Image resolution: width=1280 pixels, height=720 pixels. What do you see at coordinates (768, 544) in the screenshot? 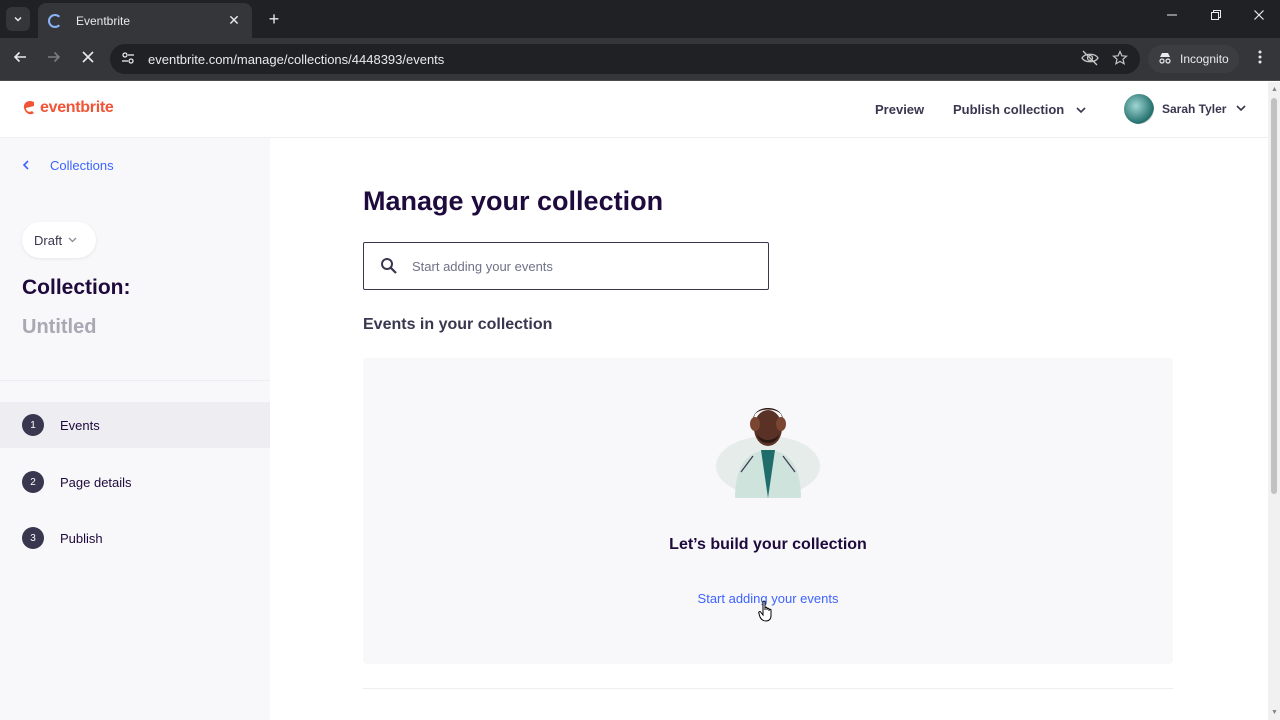
I see `empty-state-title: Let’s build your collection` at bounding box center [768, 544].